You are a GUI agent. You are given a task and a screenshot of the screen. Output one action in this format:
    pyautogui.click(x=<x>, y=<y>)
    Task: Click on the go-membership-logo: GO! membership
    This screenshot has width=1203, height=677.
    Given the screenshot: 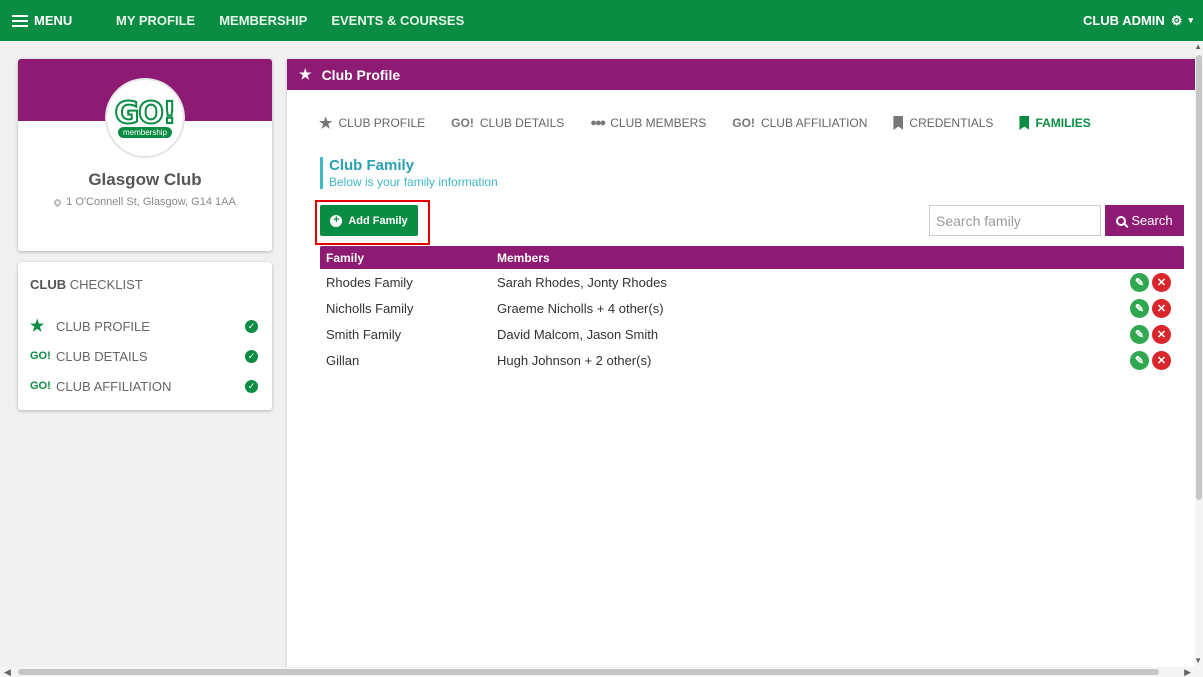 What is the action you would take?
    pyautogui.click(x=145, y=118)
    